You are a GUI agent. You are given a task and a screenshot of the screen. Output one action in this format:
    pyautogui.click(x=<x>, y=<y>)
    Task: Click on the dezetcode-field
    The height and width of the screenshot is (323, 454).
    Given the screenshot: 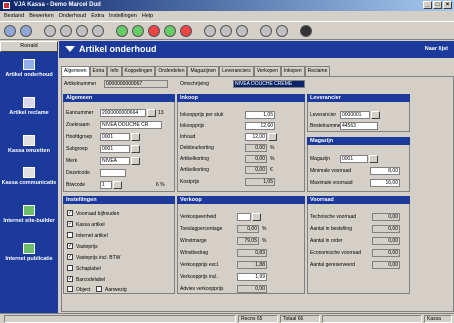 What is the action you would take?
    pyautogui.click(x=113, y=173)
    